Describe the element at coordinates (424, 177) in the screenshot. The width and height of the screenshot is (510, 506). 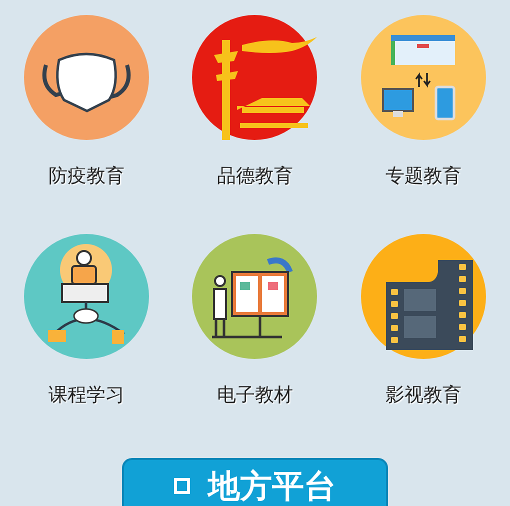
I see `category-label: 专题教育` at that location.